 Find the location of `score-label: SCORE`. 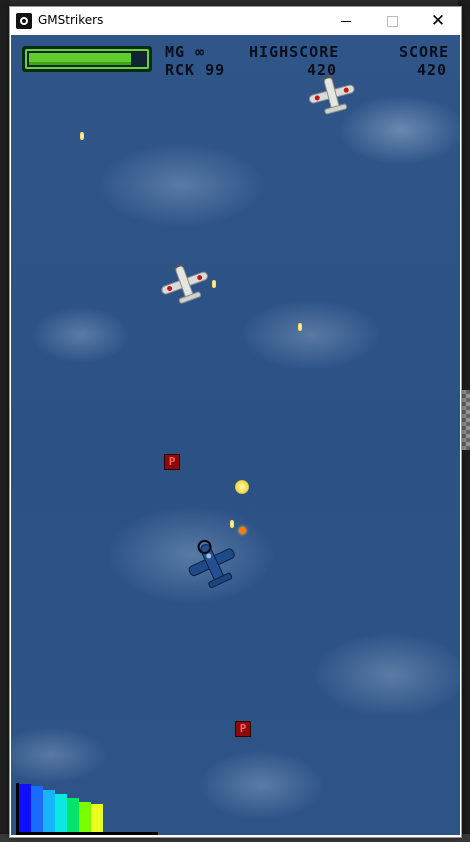

score-label: SCORE is located at coordinates (424, 52).